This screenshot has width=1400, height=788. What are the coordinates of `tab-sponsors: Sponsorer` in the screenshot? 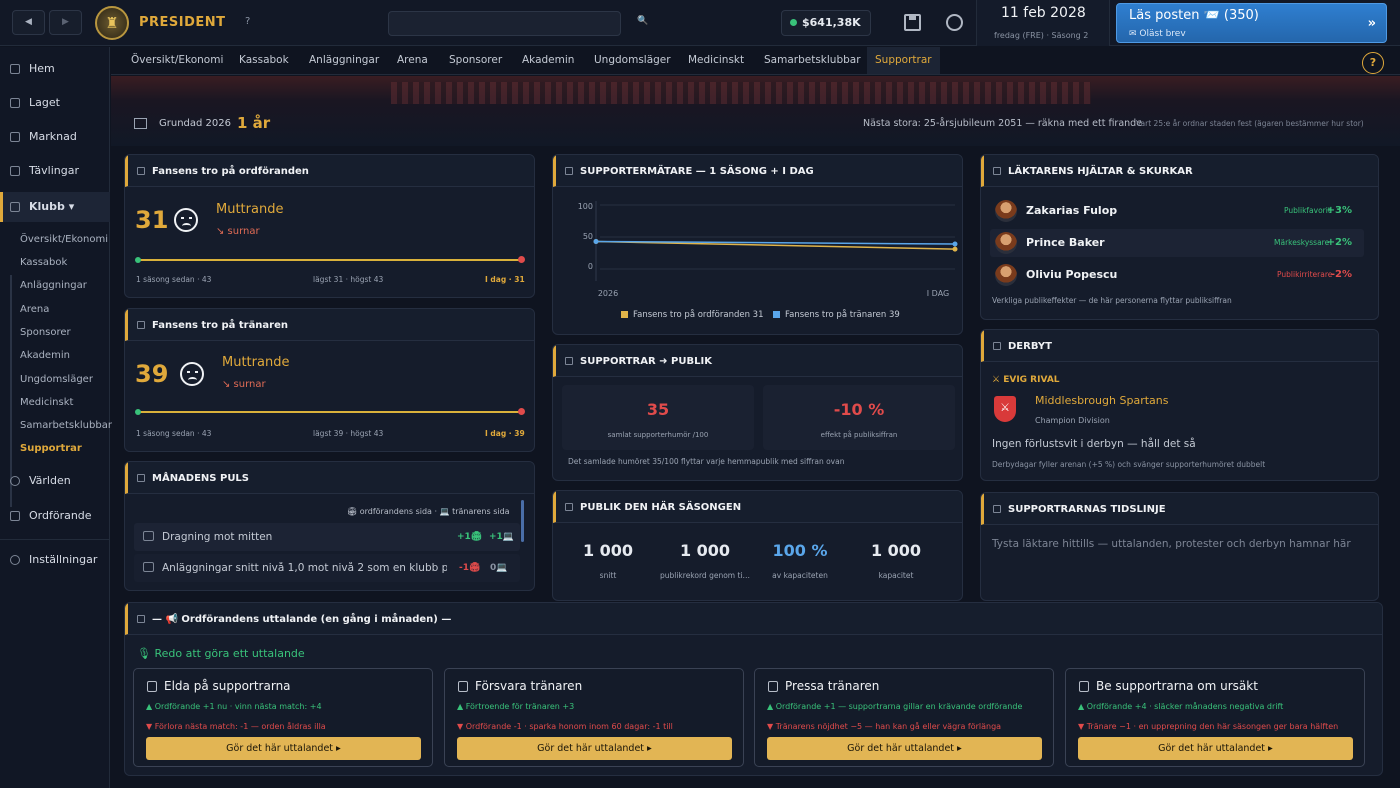 It's located at (475, 60).